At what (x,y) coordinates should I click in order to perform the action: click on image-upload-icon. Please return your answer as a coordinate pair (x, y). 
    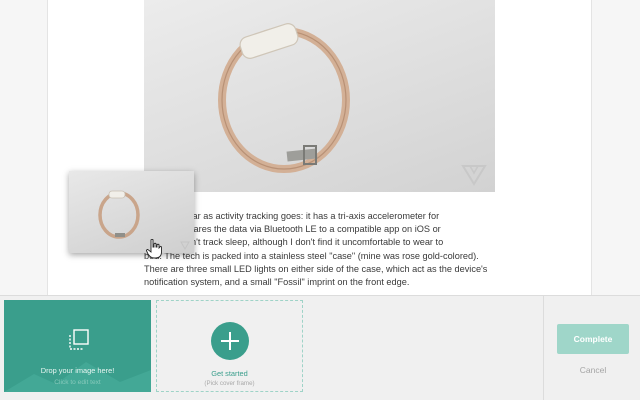
    Looking at the image, I should click on (79, 339).